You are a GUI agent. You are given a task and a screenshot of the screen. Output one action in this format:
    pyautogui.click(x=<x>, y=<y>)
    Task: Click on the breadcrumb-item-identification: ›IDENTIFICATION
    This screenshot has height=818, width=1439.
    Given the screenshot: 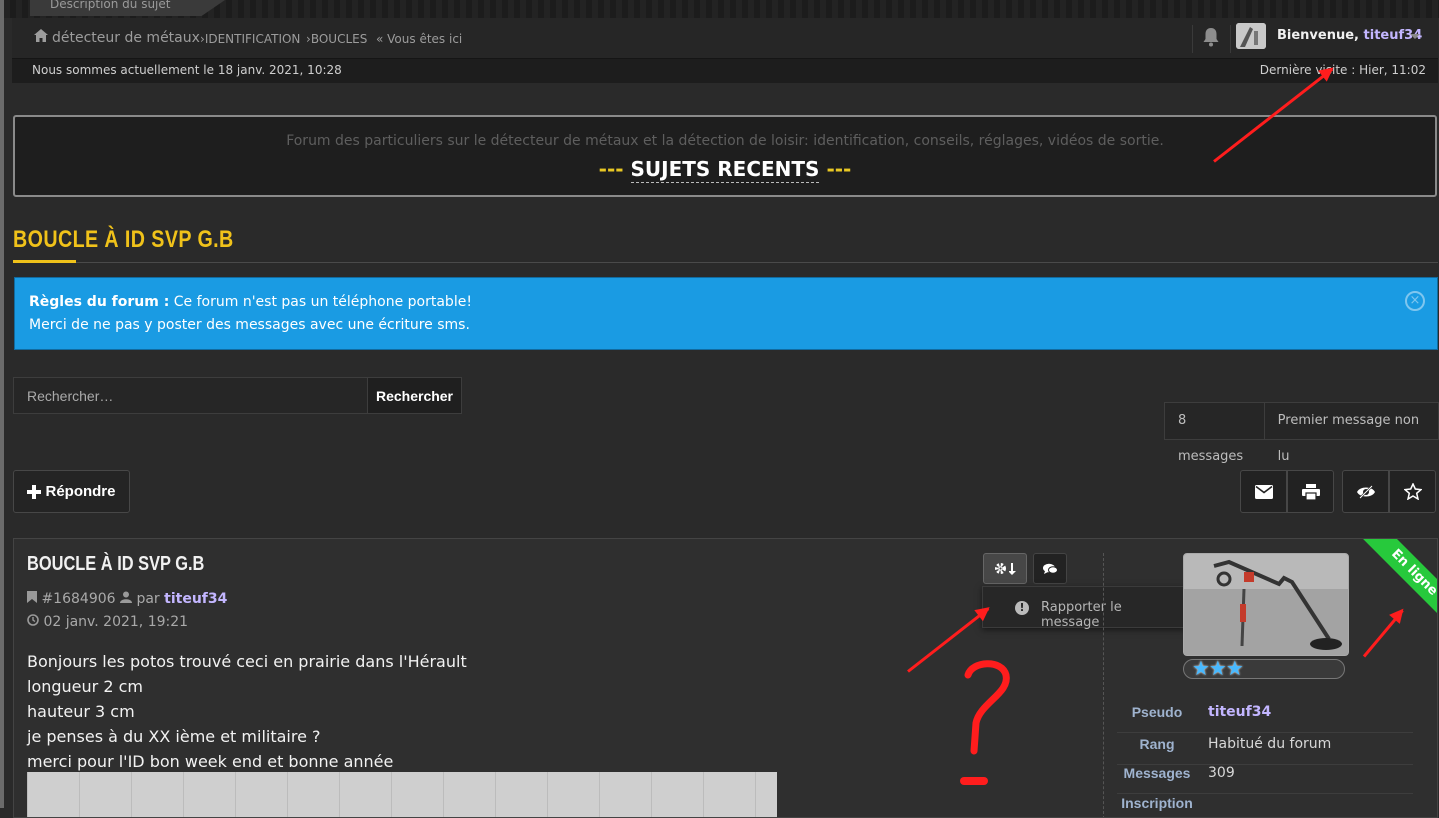 What is the action you would take?
    pyautogui.click(x=250, y=39)
    